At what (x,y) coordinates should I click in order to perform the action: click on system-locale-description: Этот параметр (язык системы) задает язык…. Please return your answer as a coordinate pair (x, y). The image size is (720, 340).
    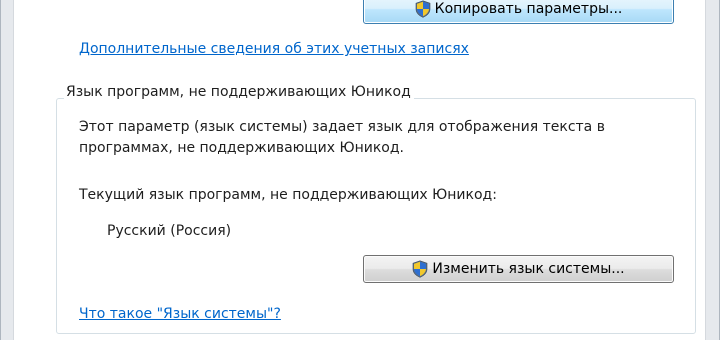
    Looking at the image, I should click on (342, 137).